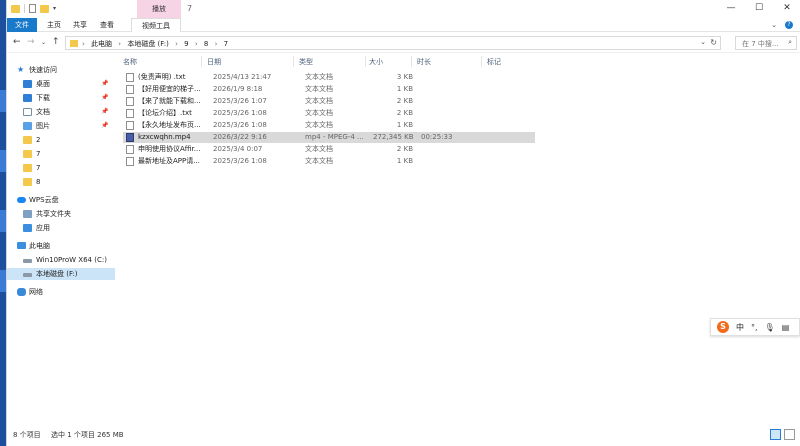 This screenshot has height=446, width=800. Describe the element at coordinates (61, 84) in the screenshot. I see `nav-item-desktop: 桌面 📌` at that location.